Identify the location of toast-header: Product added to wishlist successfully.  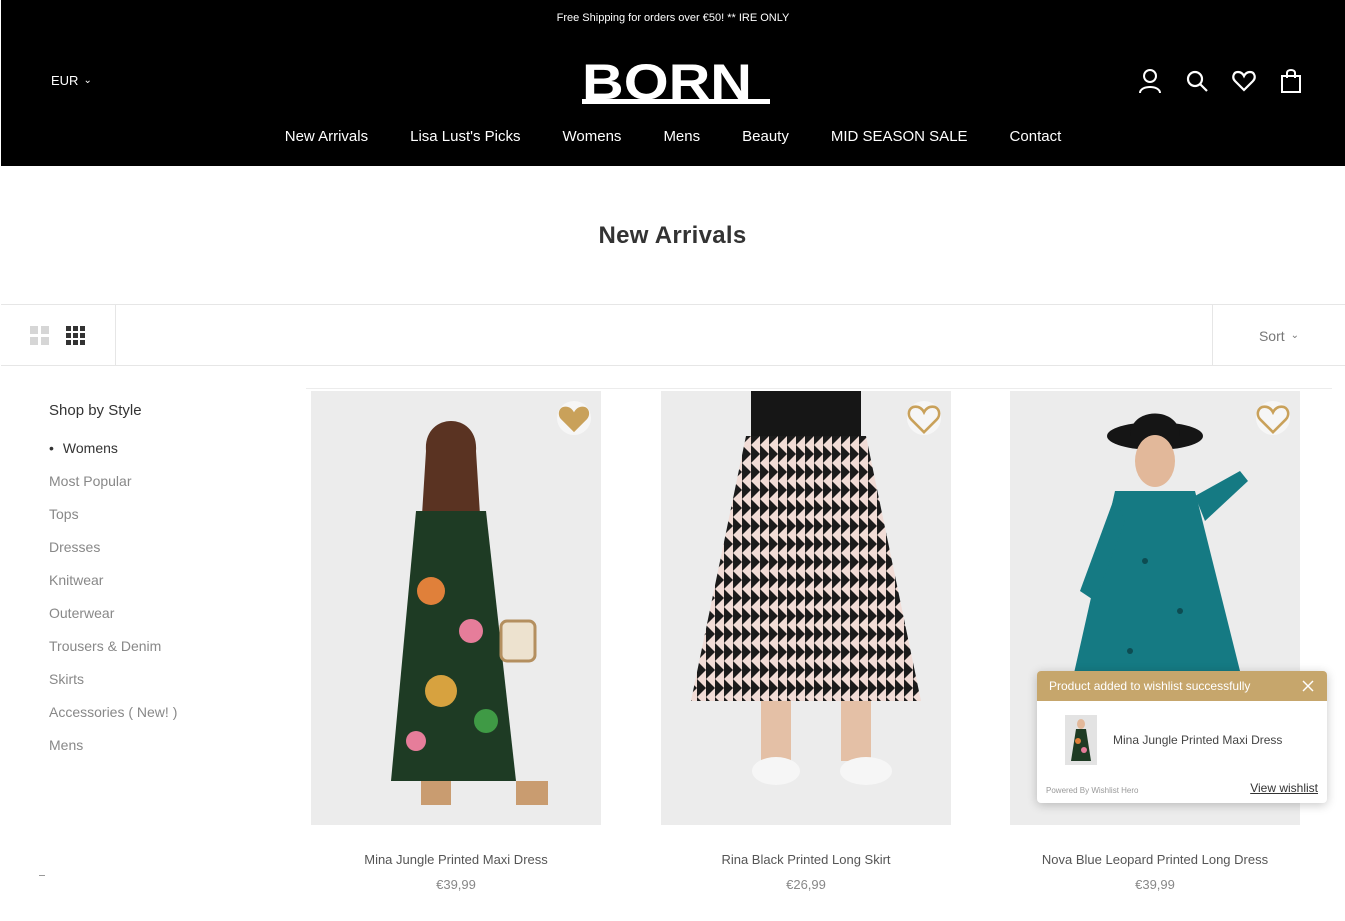
(1182, 686).